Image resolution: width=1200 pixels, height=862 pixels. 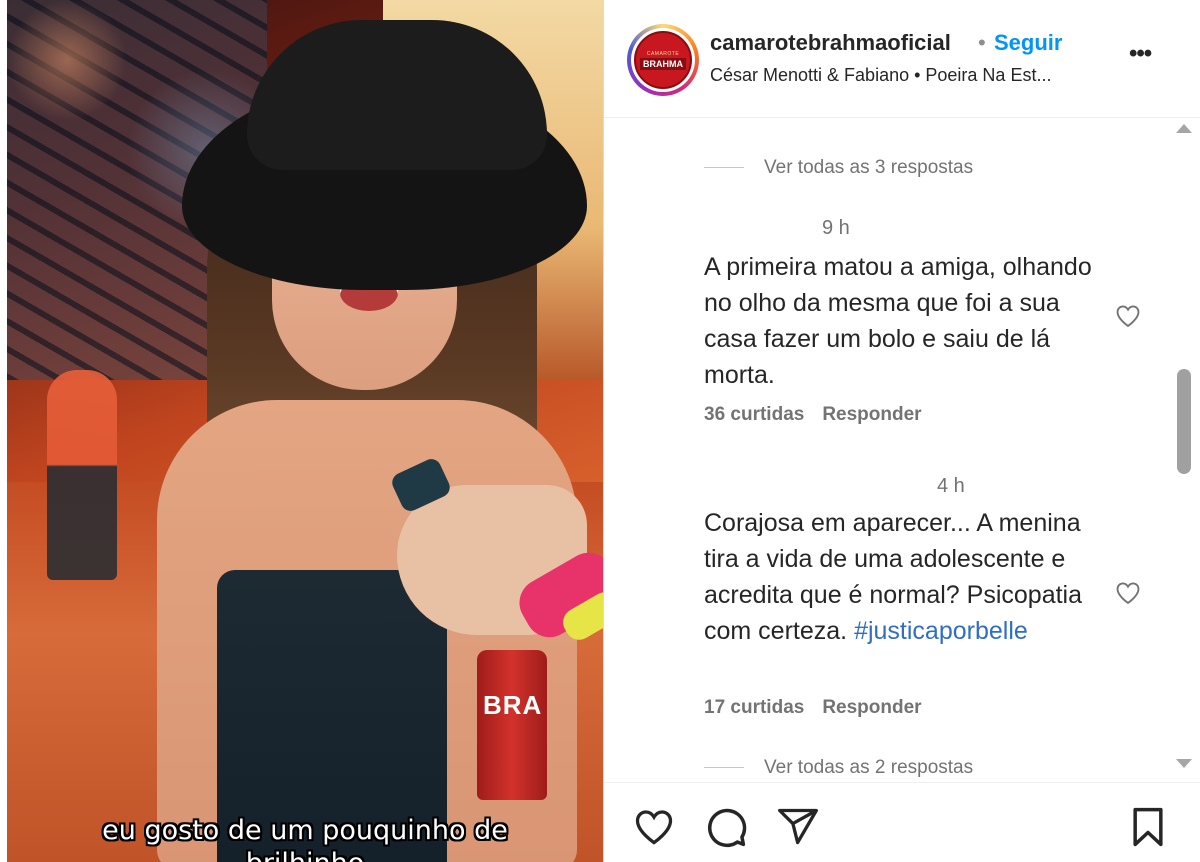 I want to click on can-brand: BRA, so click(x=513, y=705).